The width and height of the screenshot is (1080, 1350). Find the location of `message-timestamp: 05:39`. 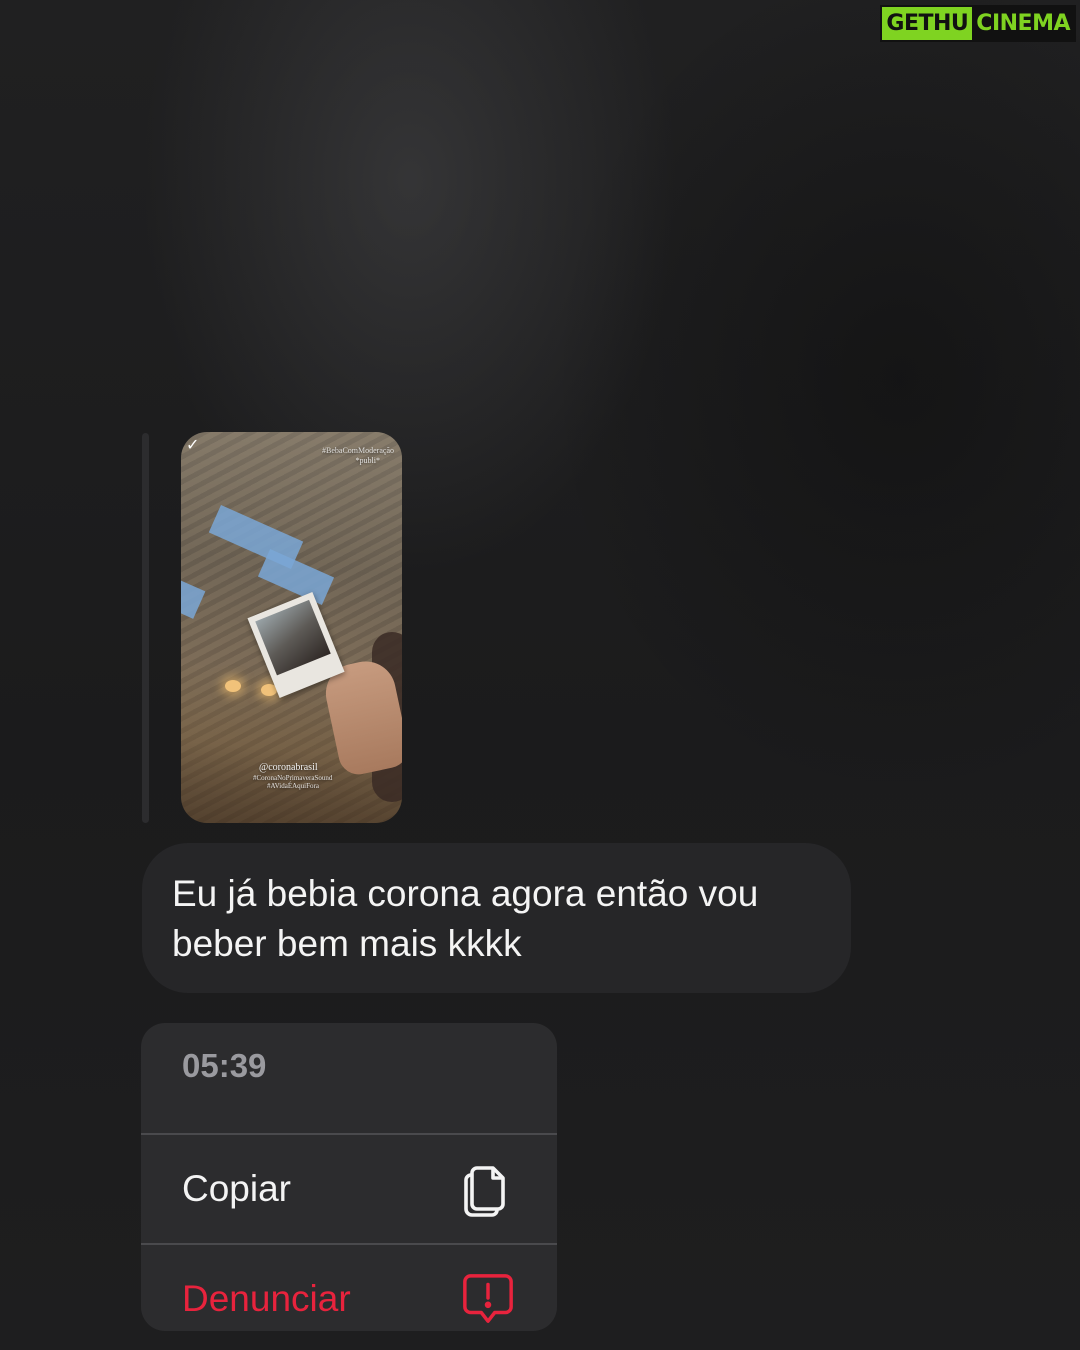

message-timestamp: 05:39 is located at coordinates (224, 1065).